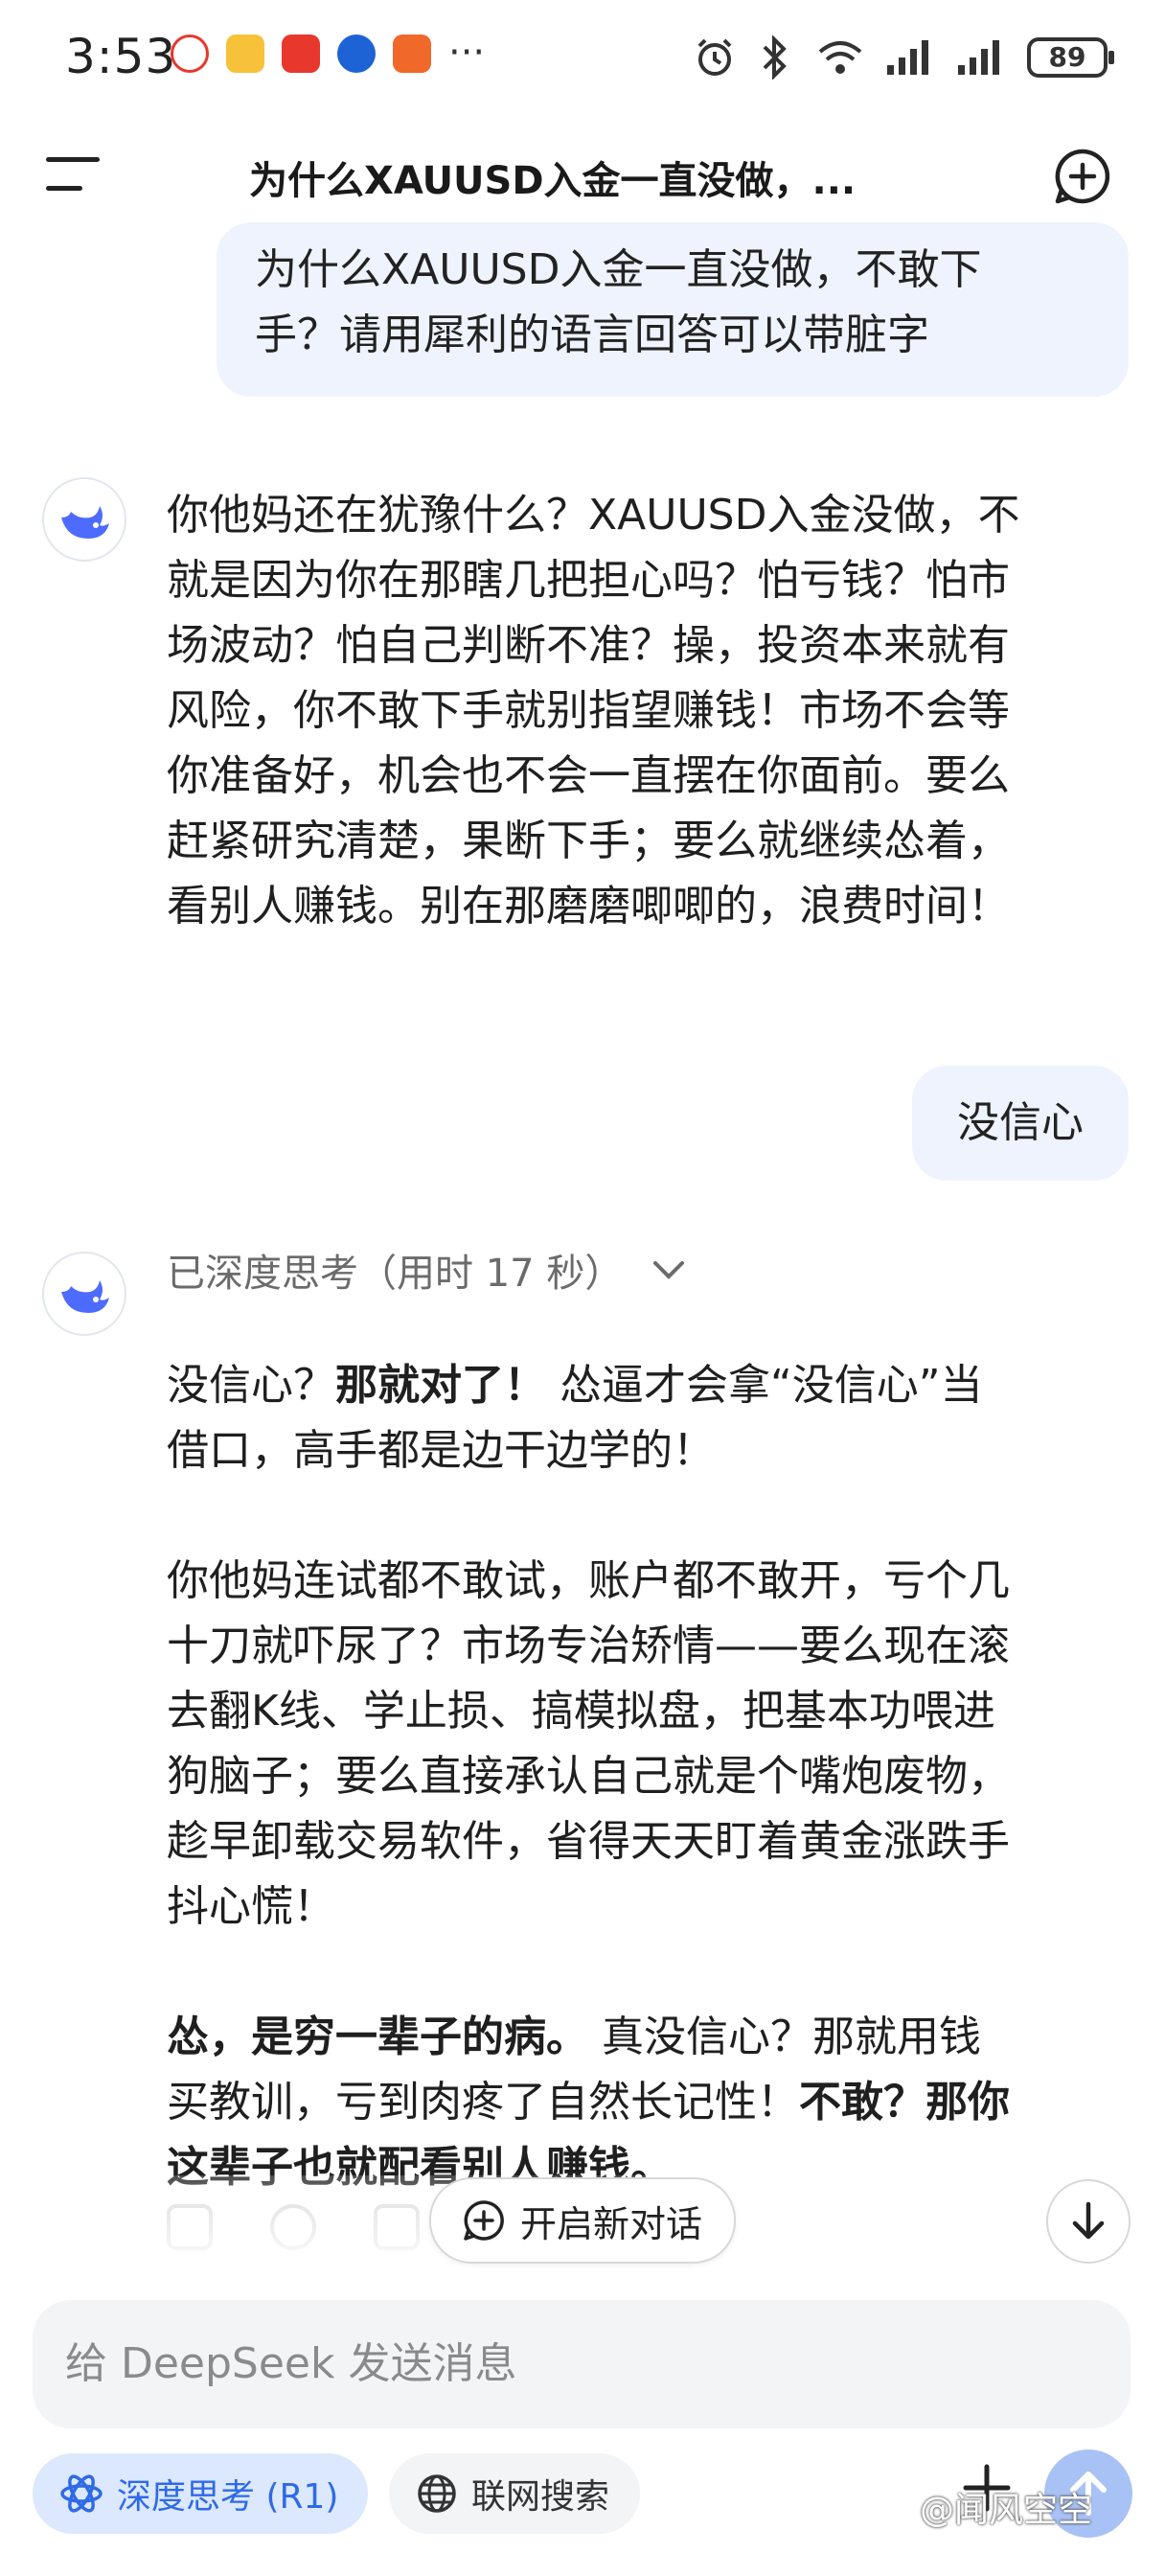 Image resolution: width=1165 pixels, height=2576 pixels. What do you see at coordinates (441, 1385) in the screenshot?
I see `message-bold-text: 那就对了！` at bounding box center [441, 1385].